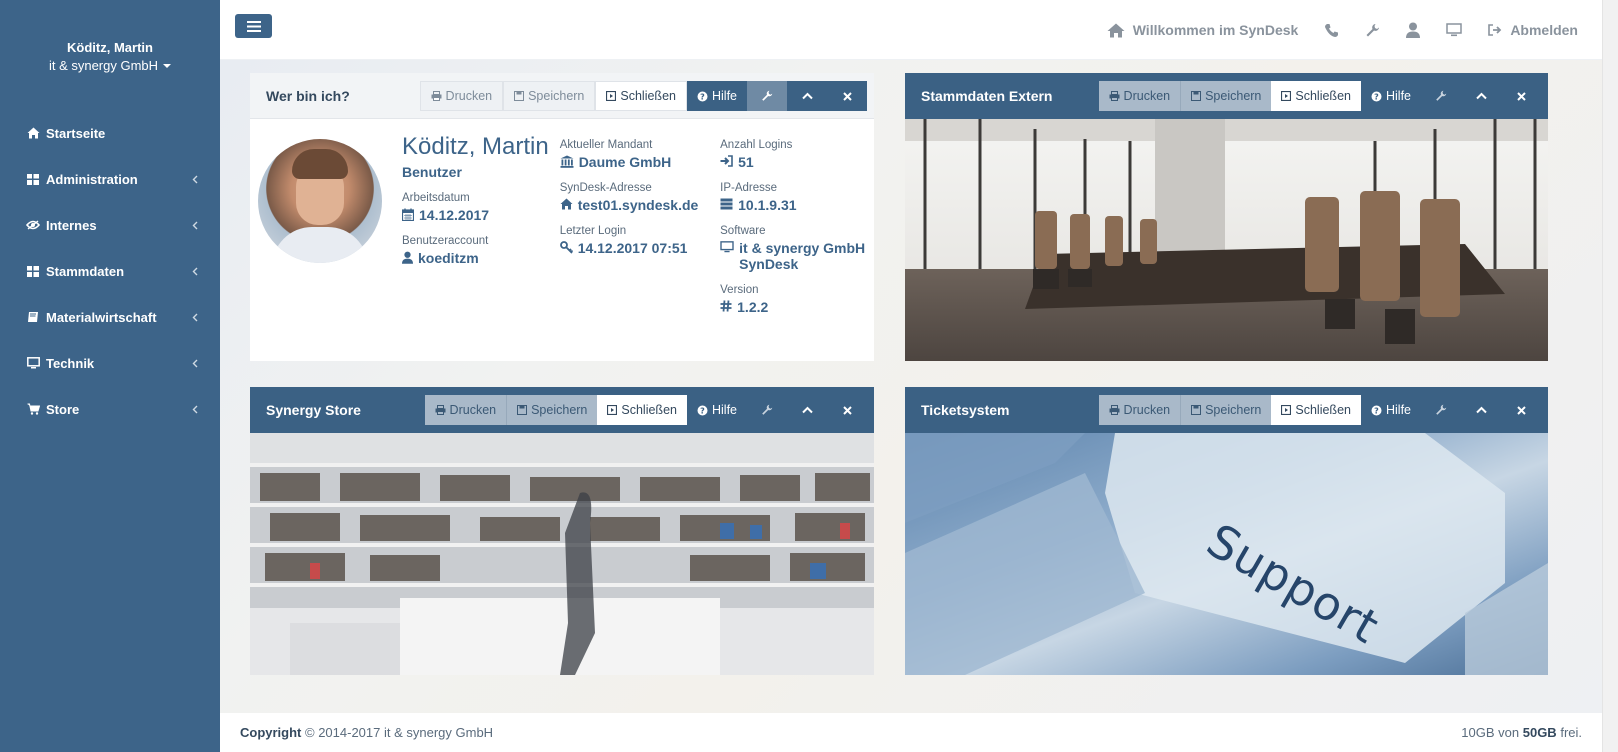 The height and width of the screenshot is (752, 1618). What do you see at coordinates (71, 225) in the screenshot?
I see `sidebar-item-label: Internes` at bounding box center [71, 225].